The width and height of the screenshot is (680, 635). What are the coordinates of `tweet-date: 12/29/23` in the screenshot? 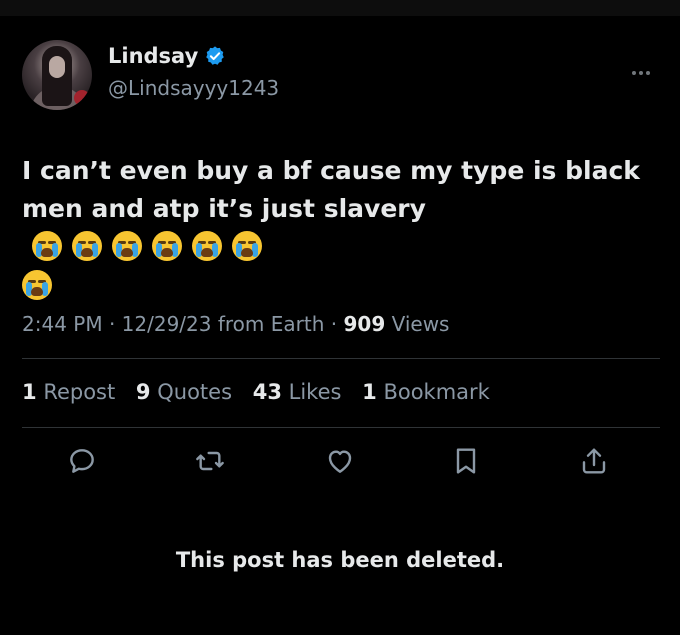 It's located at (167, 324).